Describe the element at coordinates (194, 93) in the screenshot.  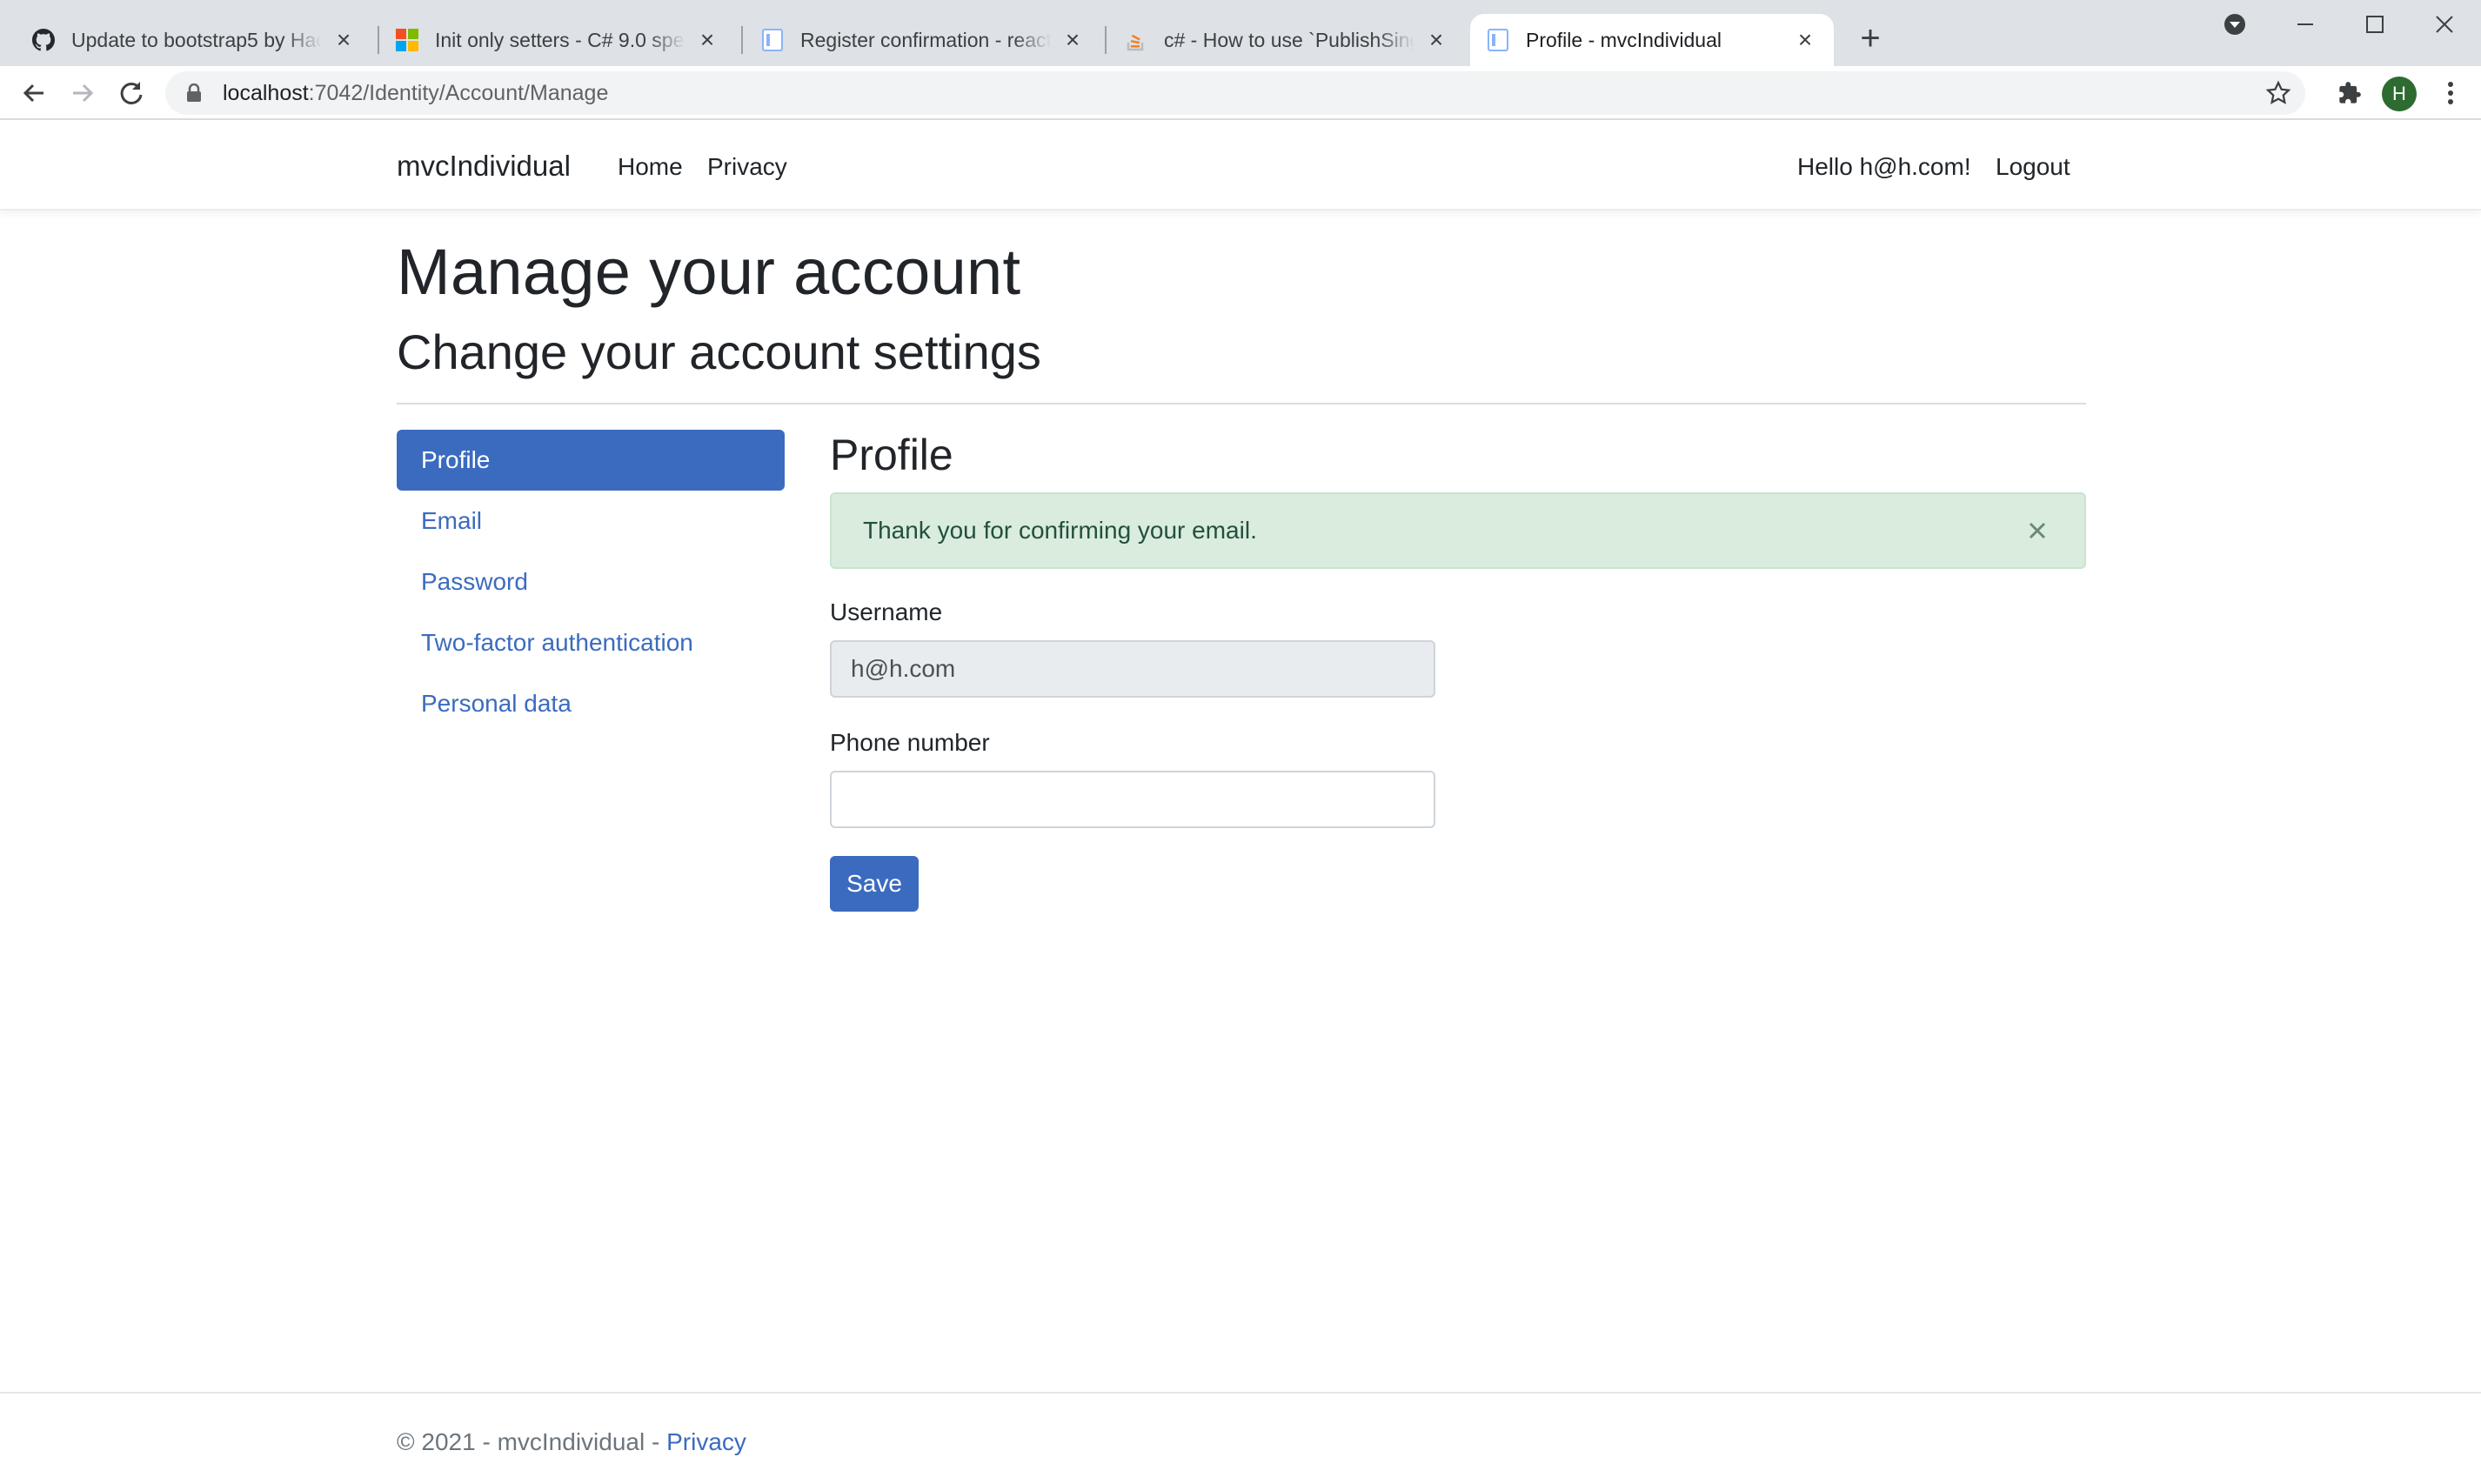
I see `lock-icon` at that location.